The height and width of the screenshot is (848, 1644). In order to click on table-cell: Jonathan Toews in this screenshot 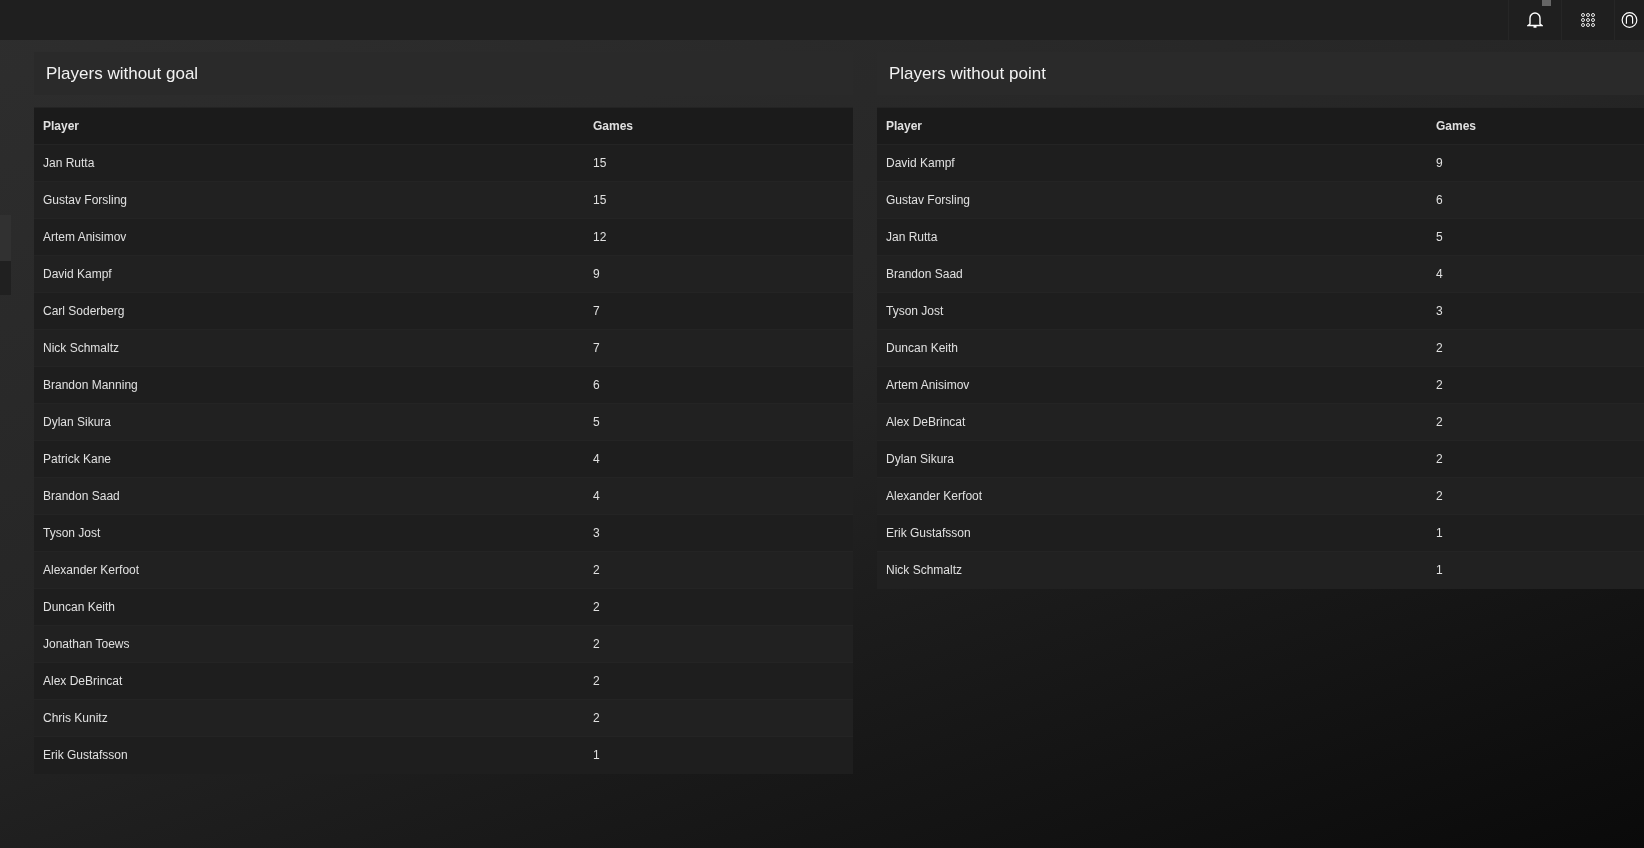, I will do `click(309, 644)`.